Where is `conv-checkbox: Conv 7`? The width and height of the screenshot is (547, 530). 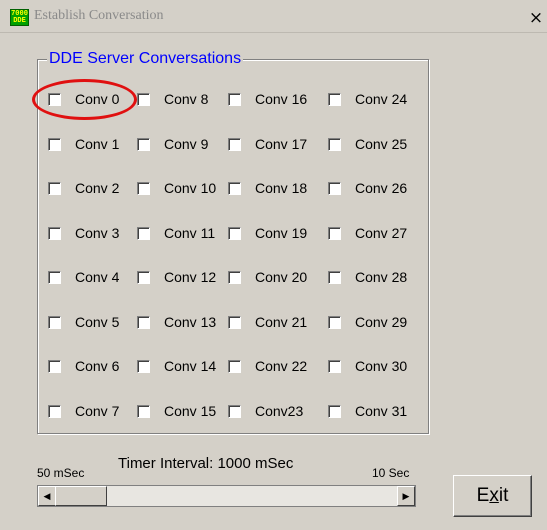
conv-checkbox: Conv 7 is located at coordinates (83, 411).